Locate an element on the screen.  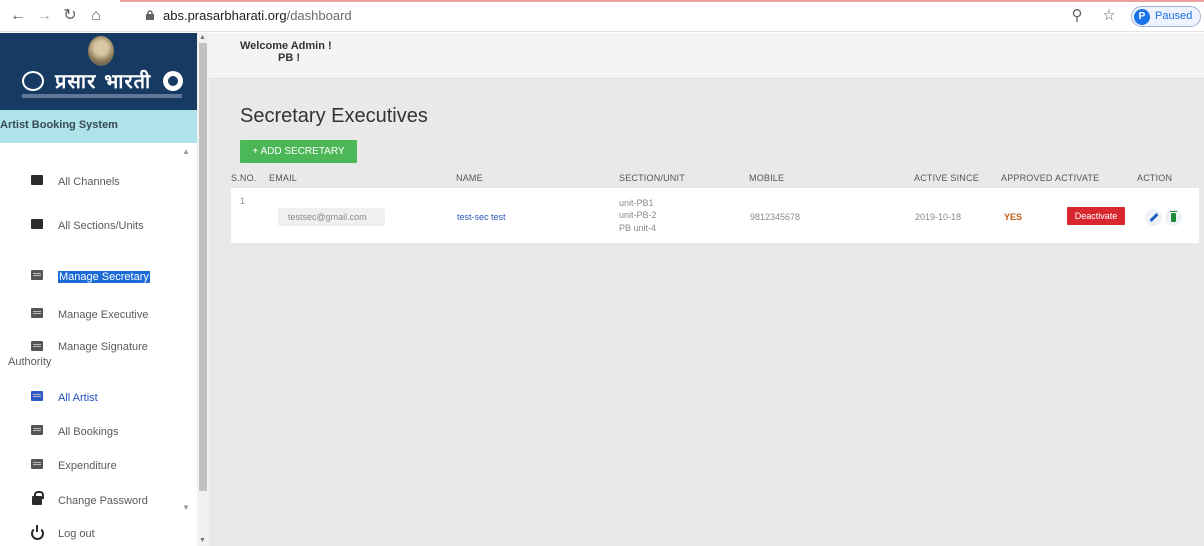
trash-icon is located at coordinates (1173, 216).